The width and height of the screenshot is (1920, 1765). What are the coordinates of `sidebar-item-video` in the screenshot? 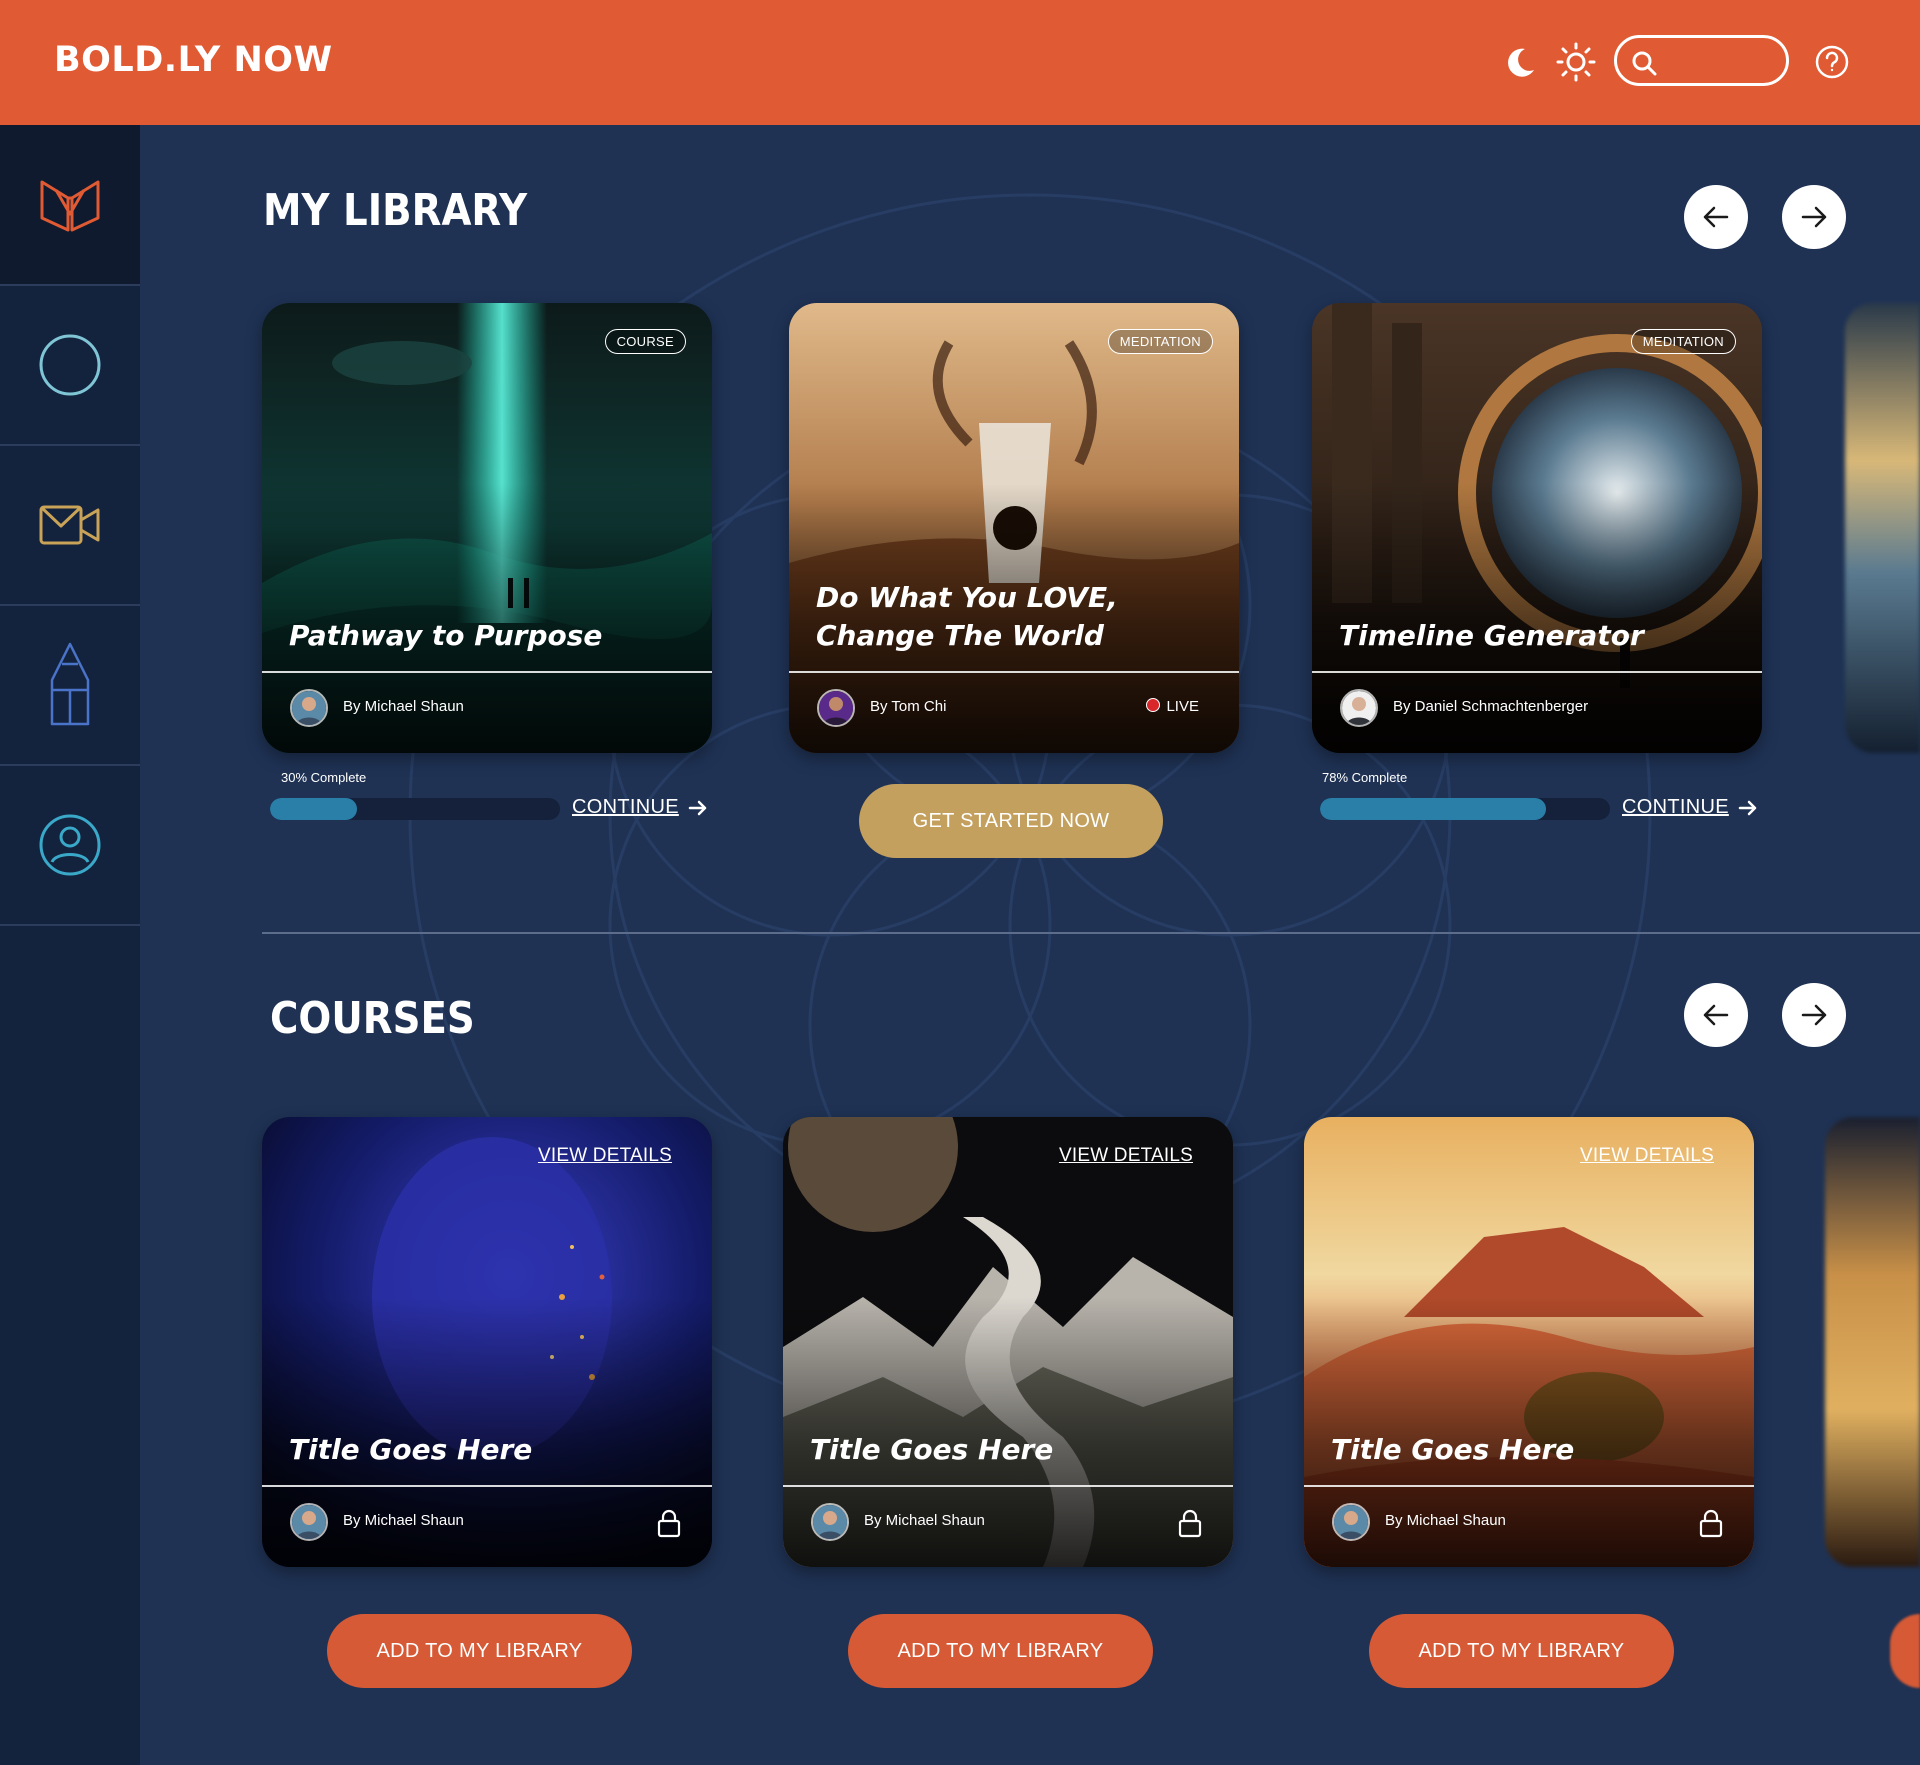 It's located at (70, 526).